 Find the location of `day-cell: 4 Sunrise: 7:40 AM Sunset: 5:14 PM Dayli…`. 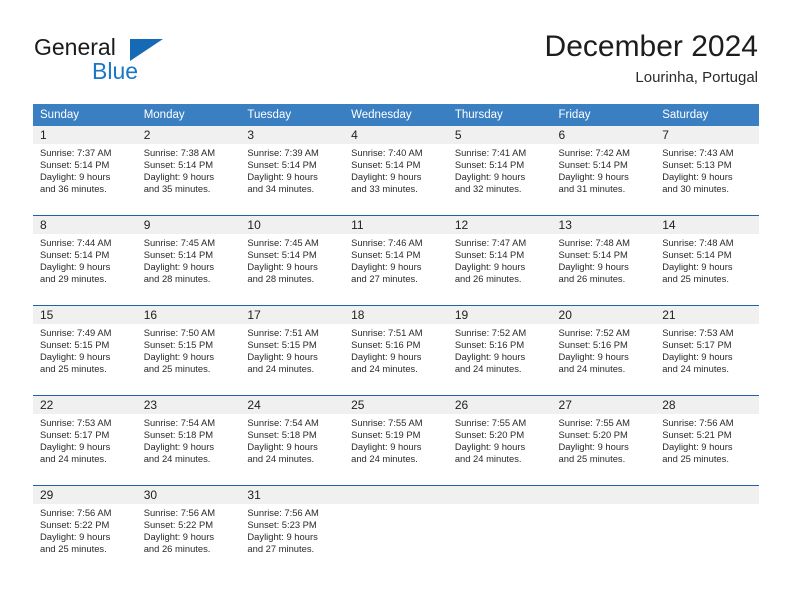

day-cell: 4 Sunrise: 7:40 AM Sunset: 5:14 PM Dayli… is located at coordinates (396, 170).